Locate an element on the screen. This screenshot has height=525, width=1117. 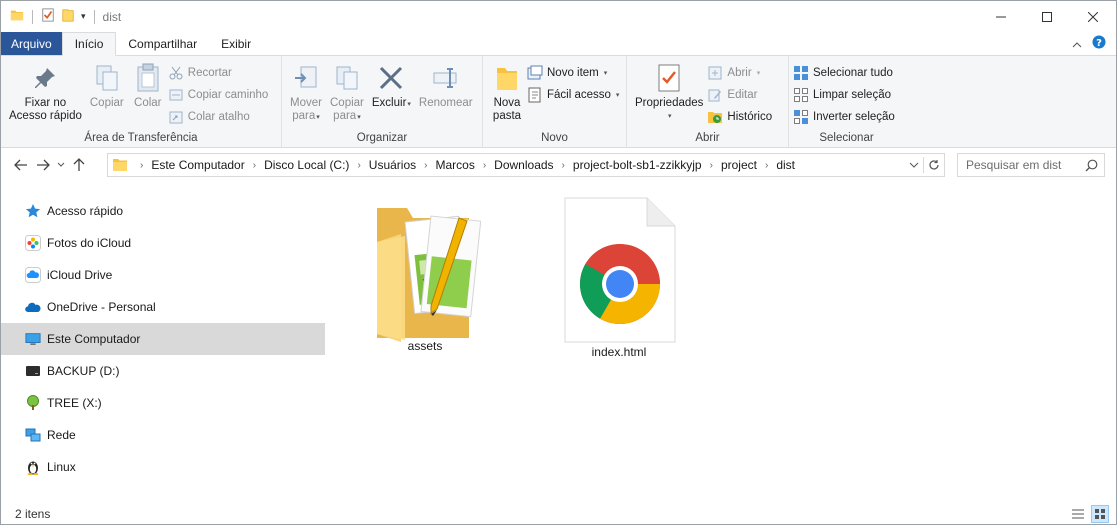
breadcrumb-downloads: Downloads is located at coordinates (523, 165).